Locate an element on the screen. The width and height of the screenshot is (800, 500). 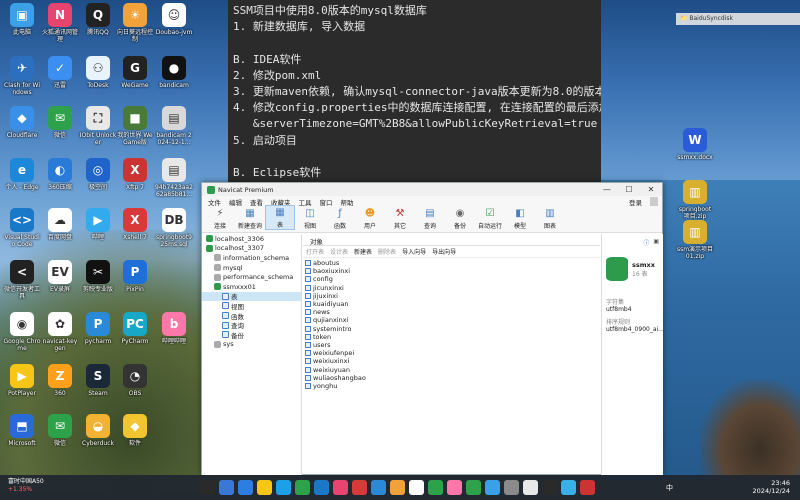
objects-toolbar-button: 删除表 is located at coordinates (387, 251).